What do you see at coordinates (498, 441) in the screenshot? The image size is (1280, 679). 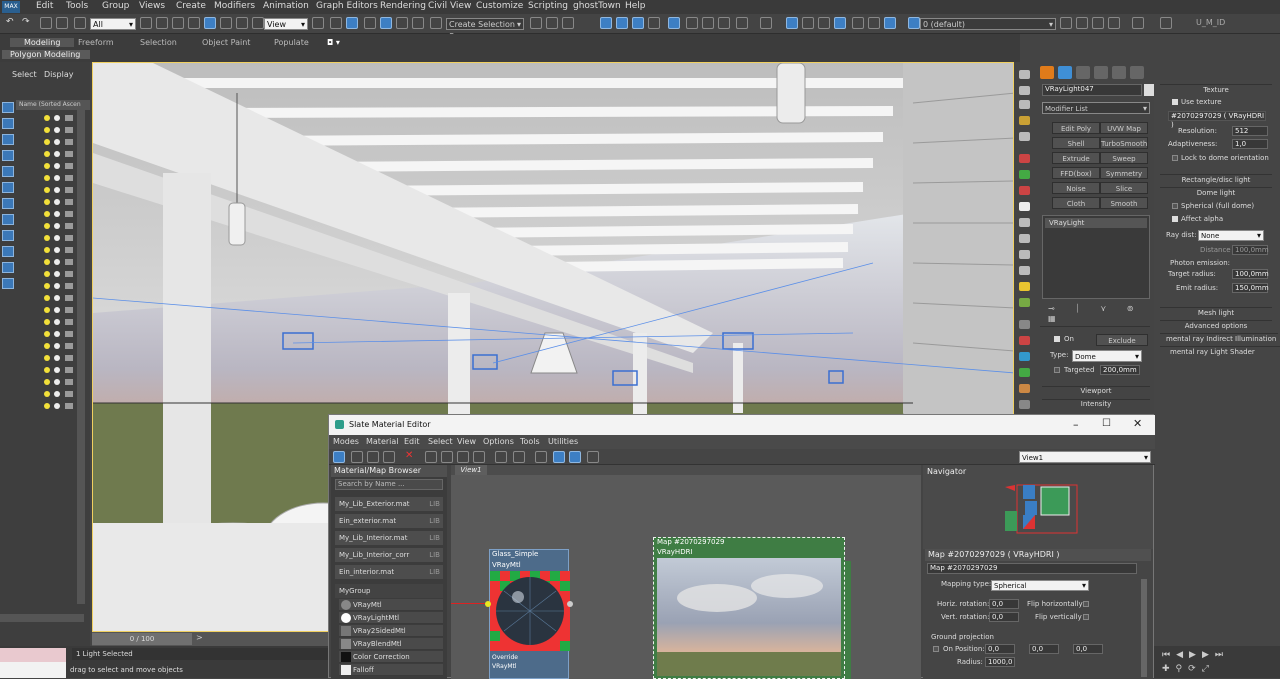 I see `slate-menu-options: Options` at bounding box center [498, 441].